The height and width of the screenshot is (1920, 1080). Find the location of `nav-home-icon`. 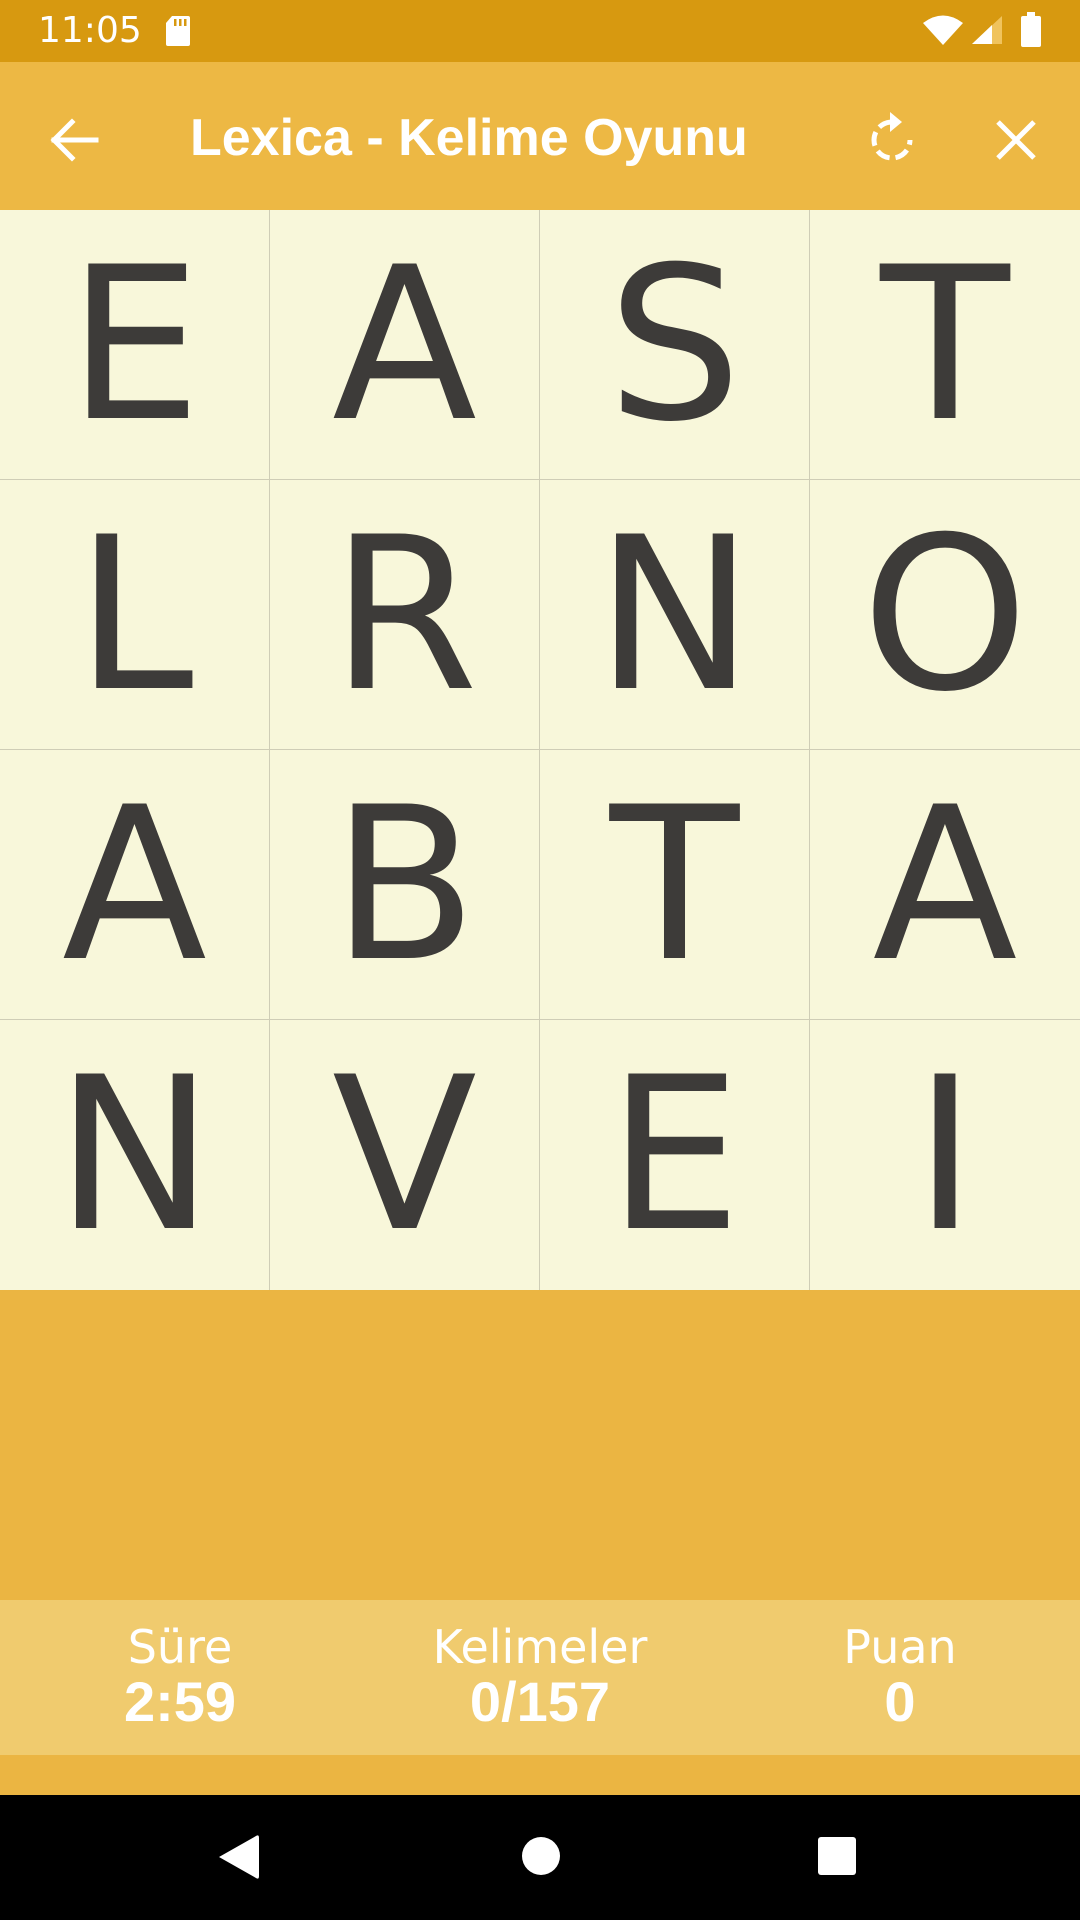

nav-home-icon is located at coordinates (541, 1856).